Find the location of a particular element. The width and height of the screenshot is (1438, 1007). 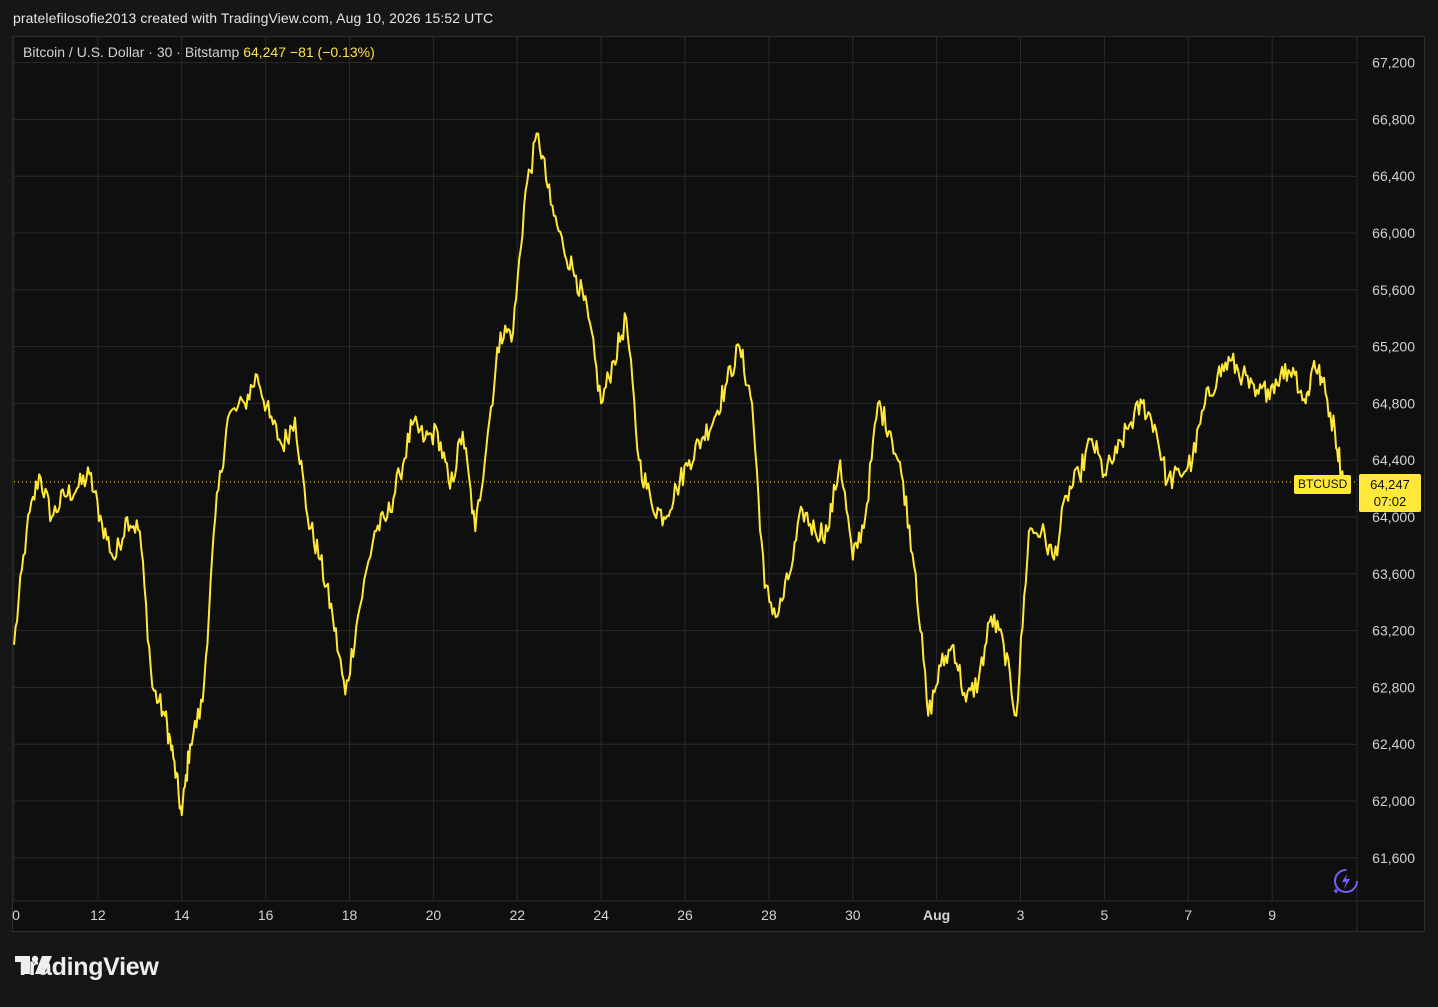

price-tick-label: 64,400 is located at coordinates (1393, 460).